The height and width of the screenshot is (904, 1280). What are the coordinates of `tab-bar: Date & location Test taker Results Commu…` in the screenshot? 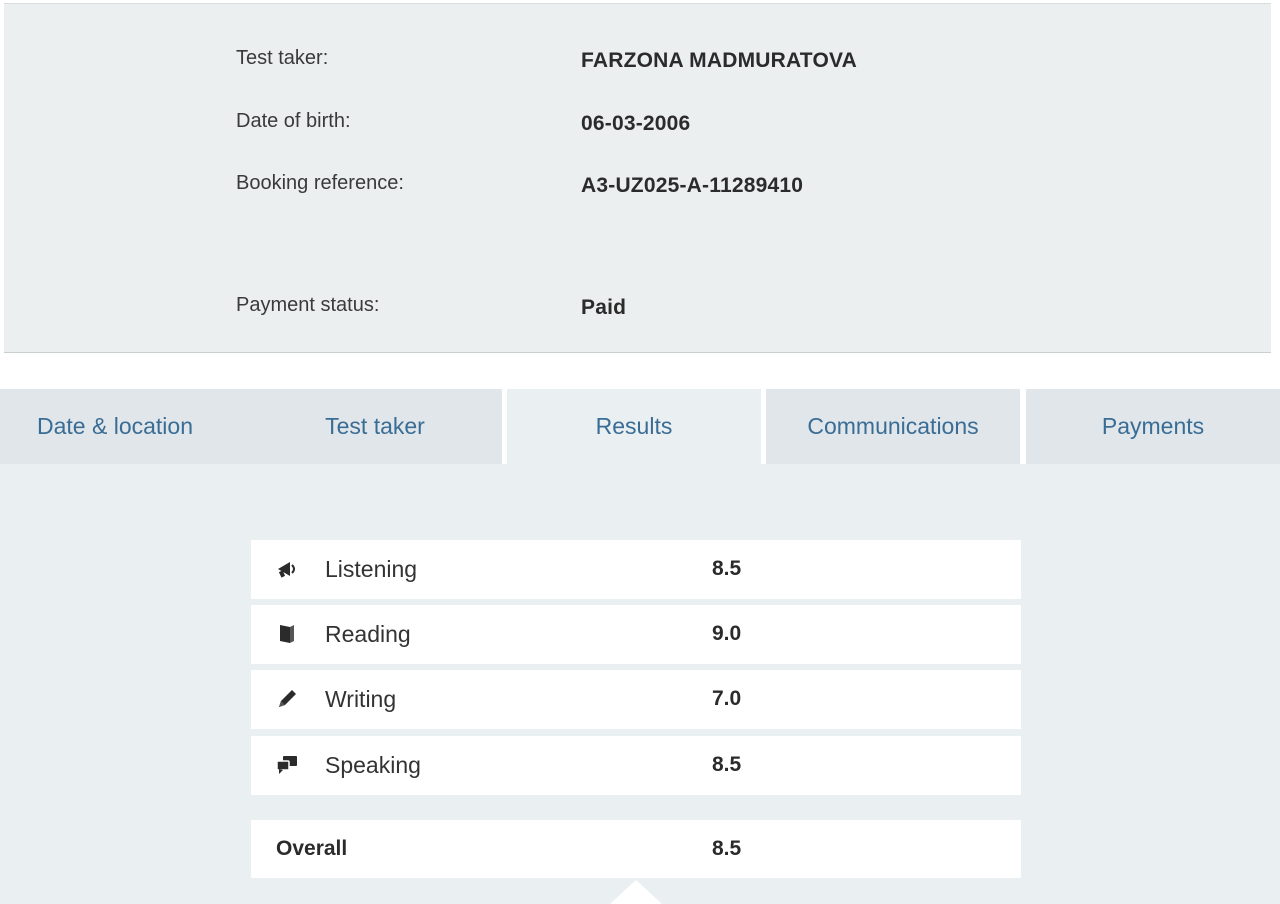 It's located at (640, 426).